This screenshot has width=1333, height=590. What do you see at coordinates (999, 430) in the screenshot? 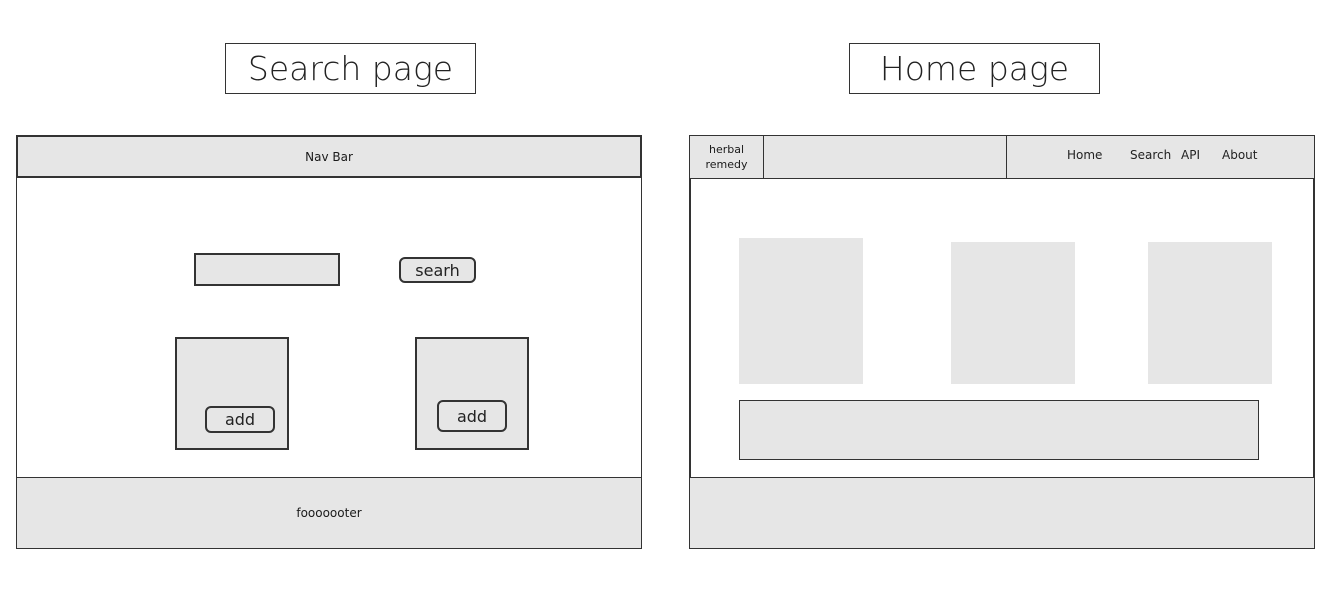
I see `content-banner` at bounding box center [999, 430].